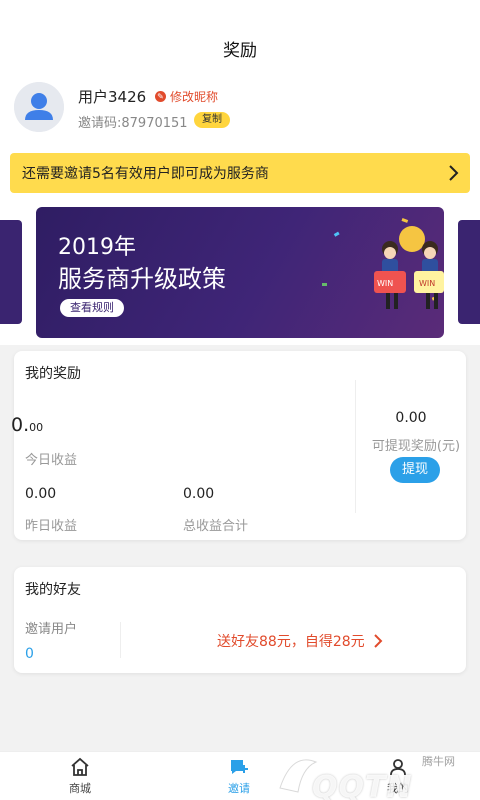 The height and width of the screenshot is (800, 480). I want to click on upgrade-notice-bar: 还需要邀请5名有效用户即可成为服务商, so click(240, 173).